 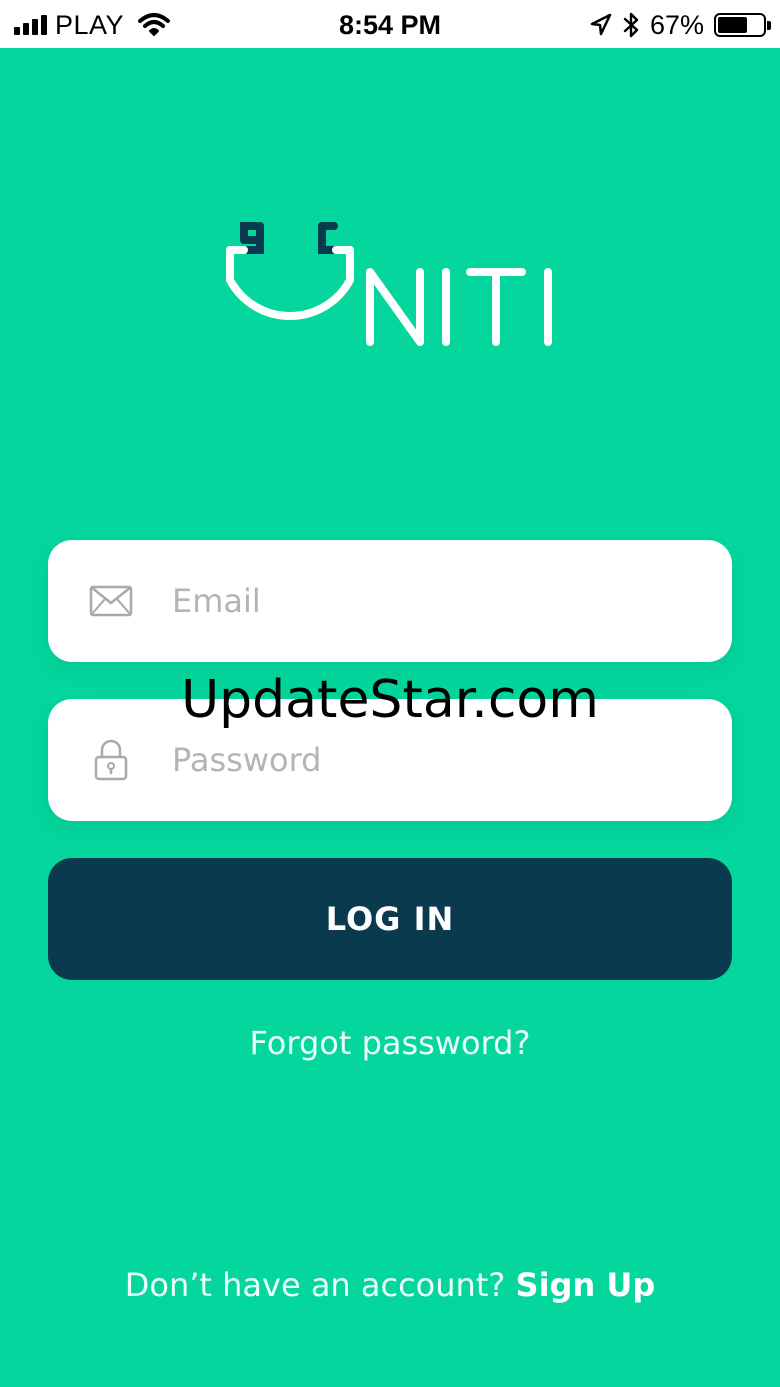 I want to click on location-arrow-icon, so click(x=601, y=24).